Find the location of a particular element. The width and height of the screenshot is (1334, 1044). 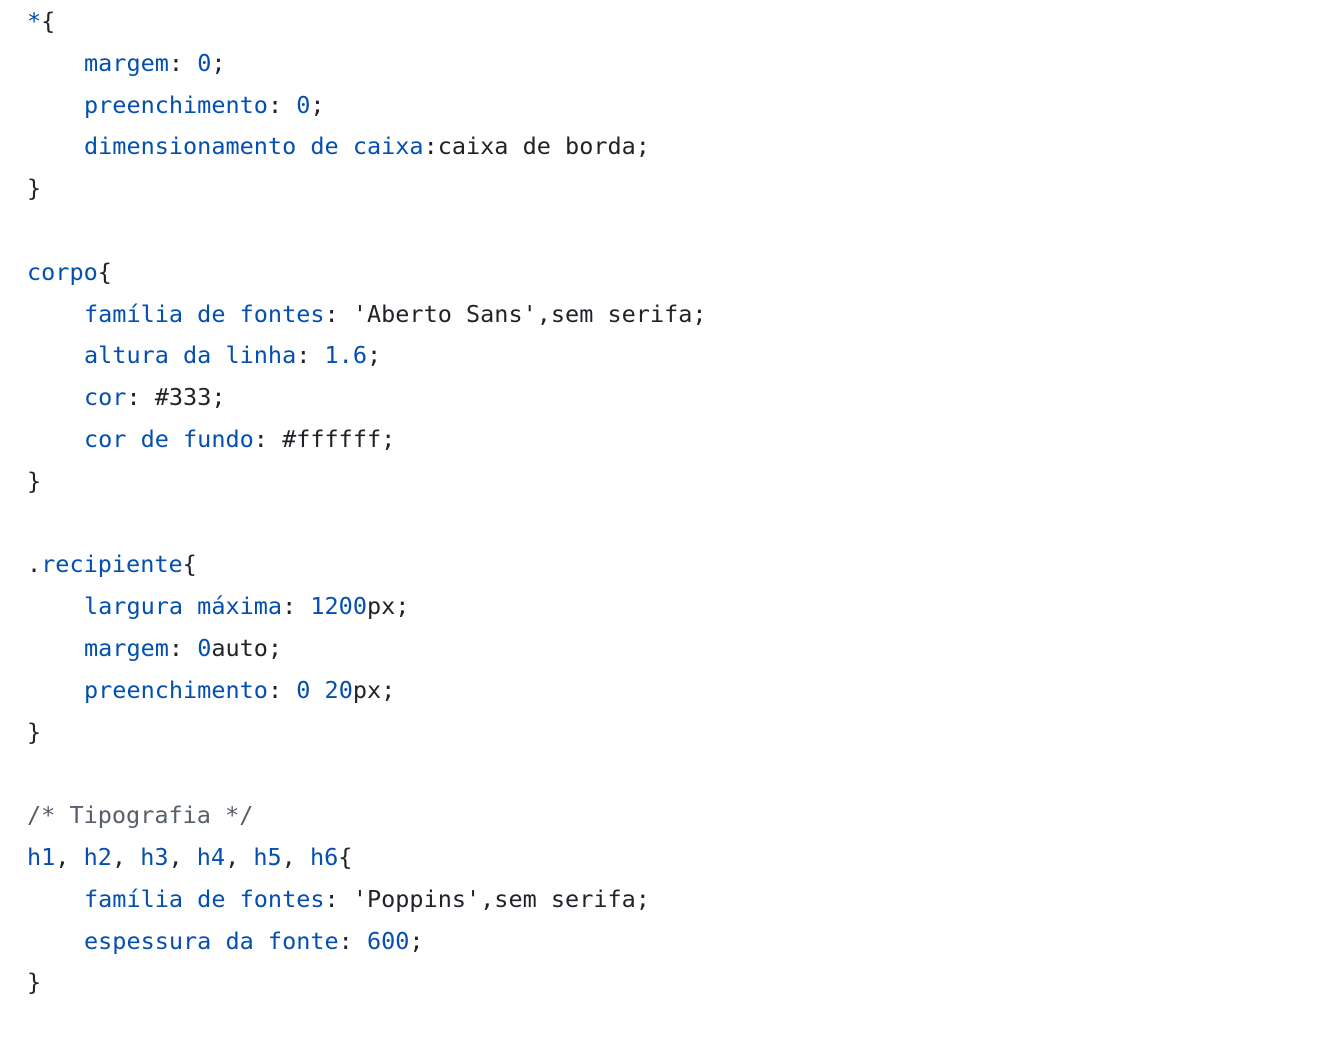

code-token: /* Tipografia */ is located at coordinates (140, 815).